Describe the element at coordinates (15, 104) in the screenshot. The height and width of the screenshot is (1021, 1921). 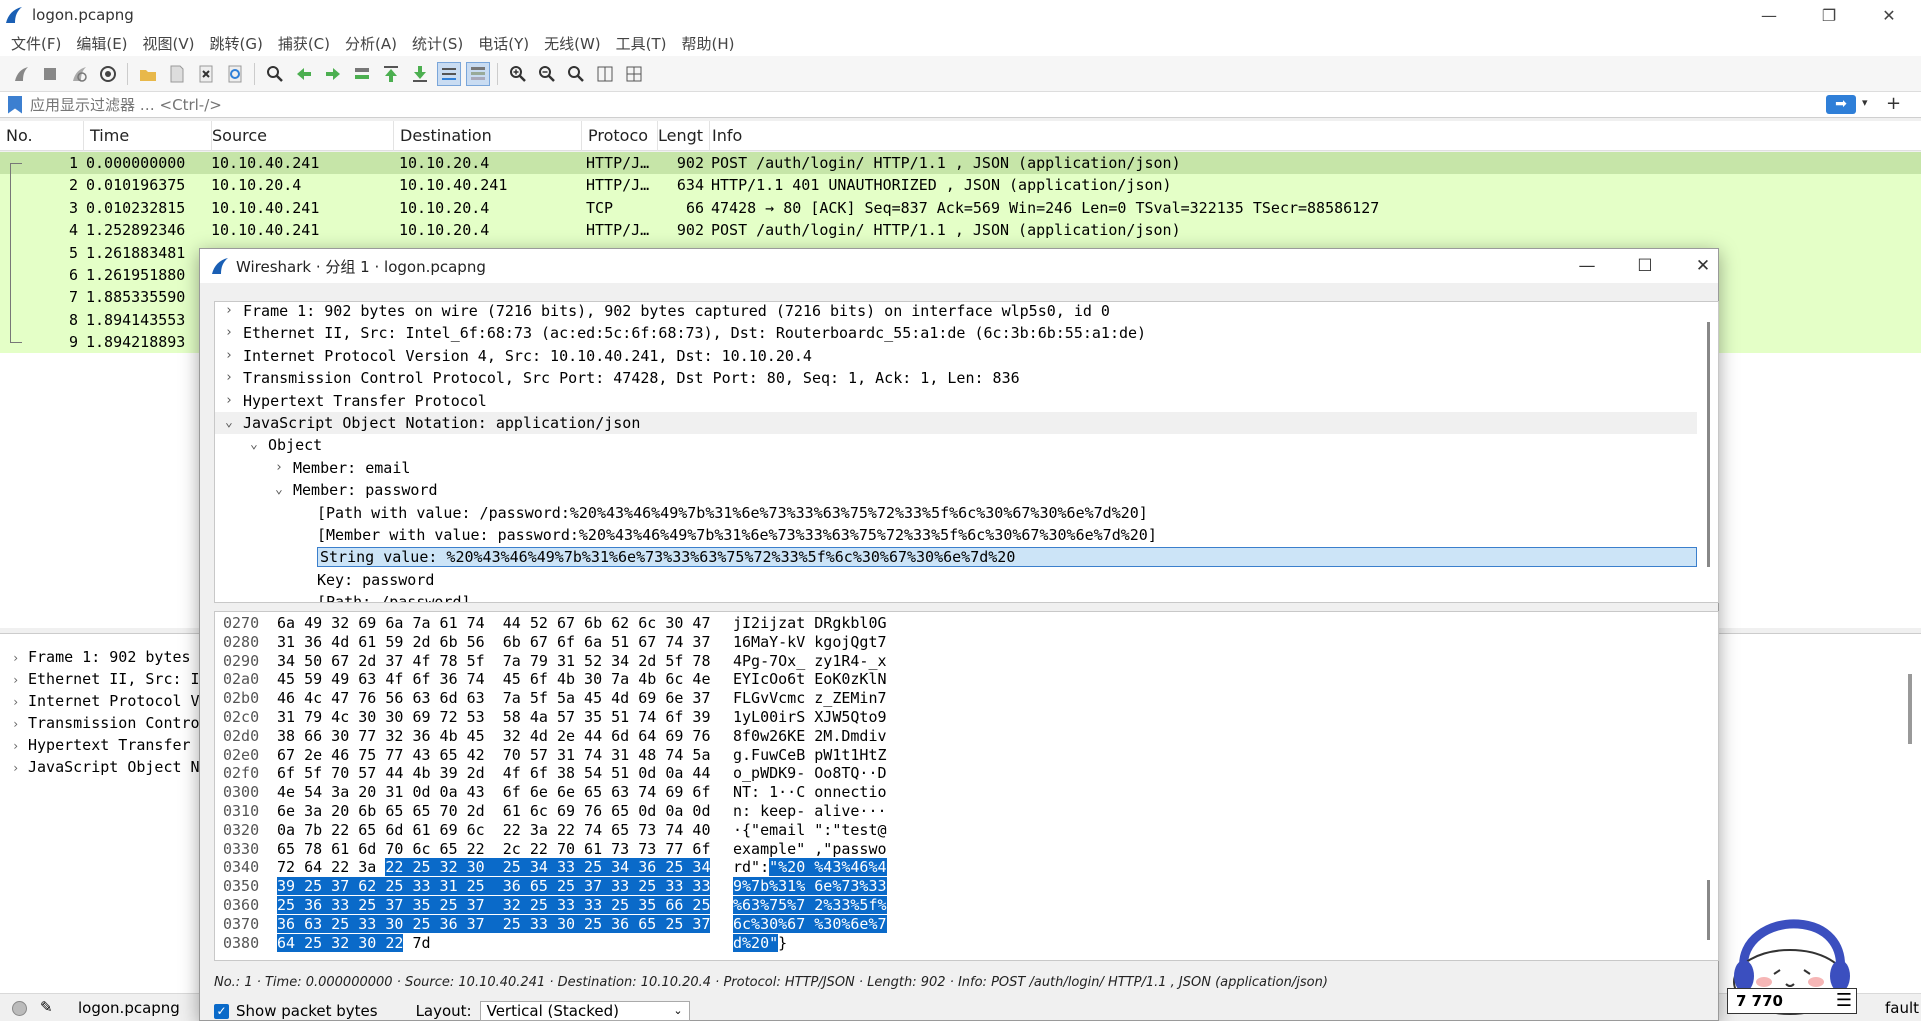
I see `filter-bookmark-icon` at that location.